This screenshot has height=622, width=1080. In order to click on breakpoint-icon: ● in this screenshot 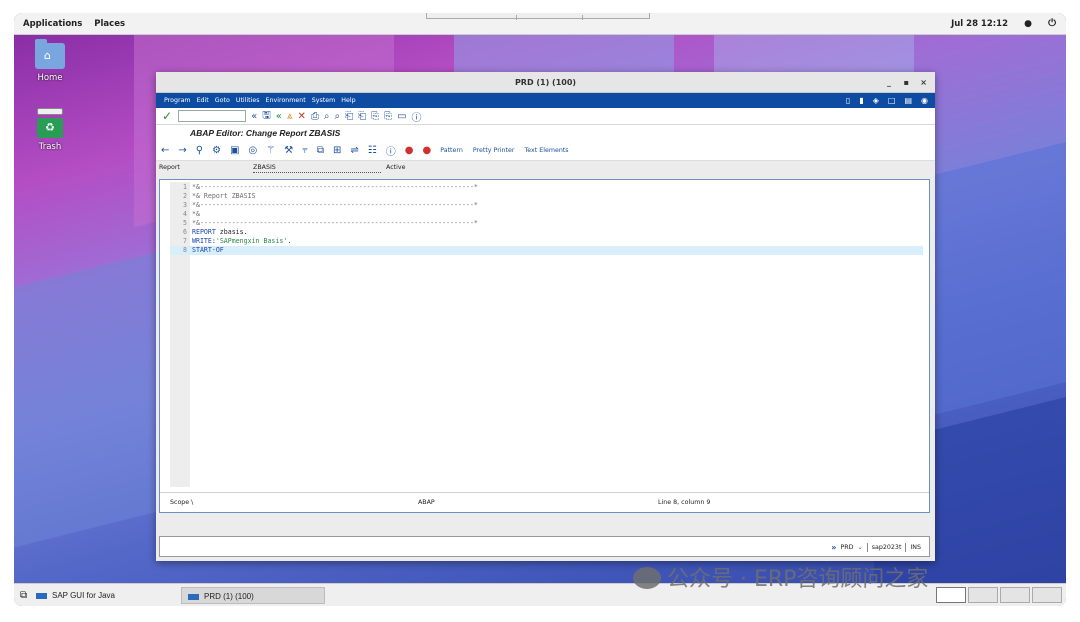, I will do `click(409, 150)`.